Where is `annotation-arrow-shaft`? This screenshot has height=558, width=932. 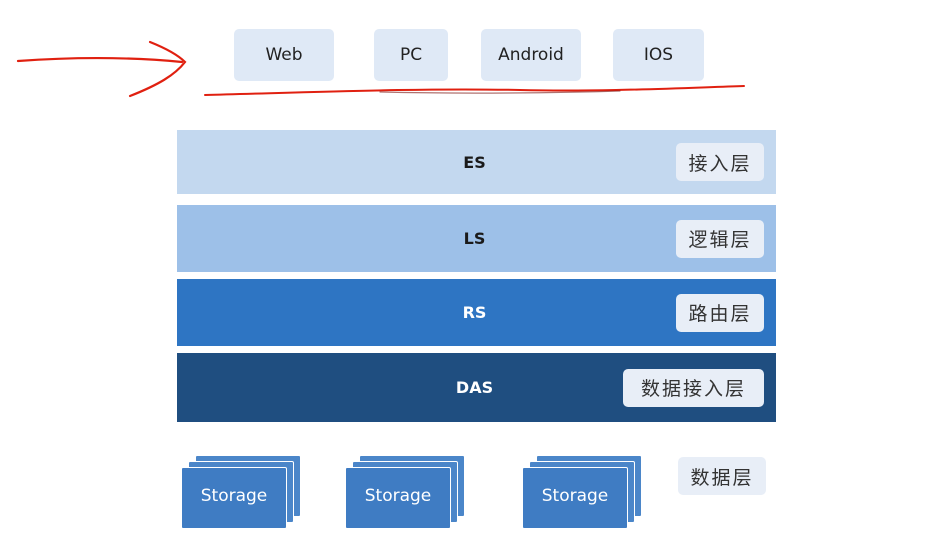
annotation-arrow-shaft is located at coordinates (100, 60).